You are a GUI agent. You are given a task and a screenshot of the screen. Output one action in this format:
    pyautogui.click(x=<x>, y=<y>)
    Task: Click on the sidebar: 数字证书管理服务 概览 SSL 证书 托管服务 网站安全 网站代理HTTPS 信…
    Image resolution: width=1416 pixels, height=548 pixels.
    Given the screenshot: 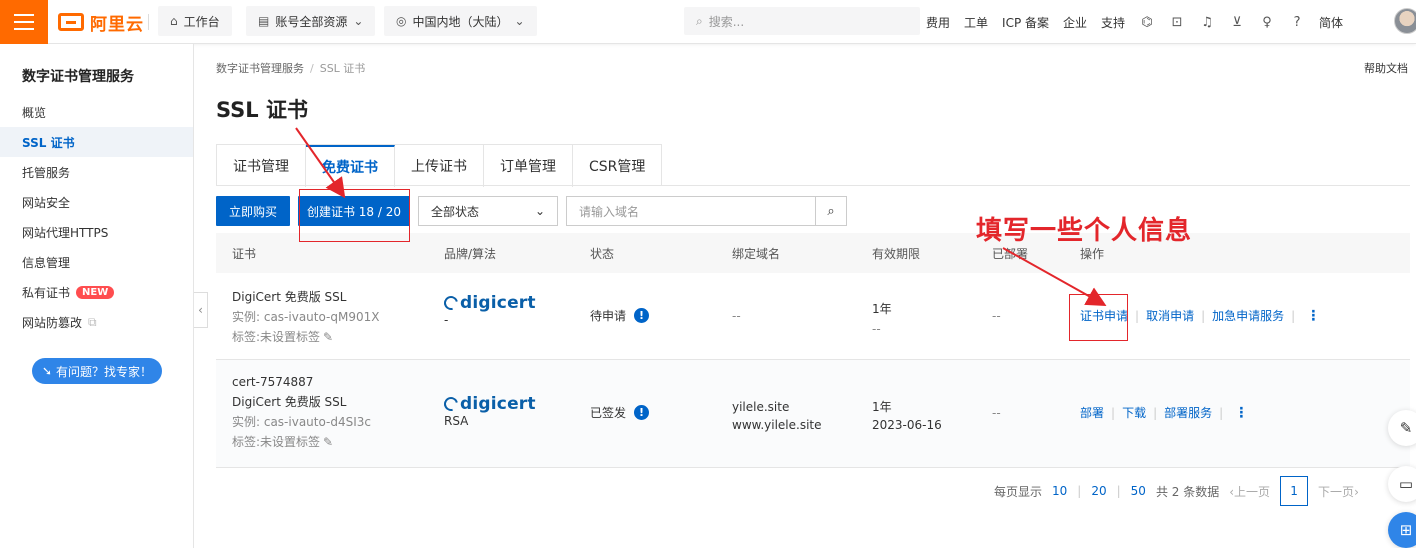 What is the action you would take?
    pyautogui.click(x=97, y=296)
    